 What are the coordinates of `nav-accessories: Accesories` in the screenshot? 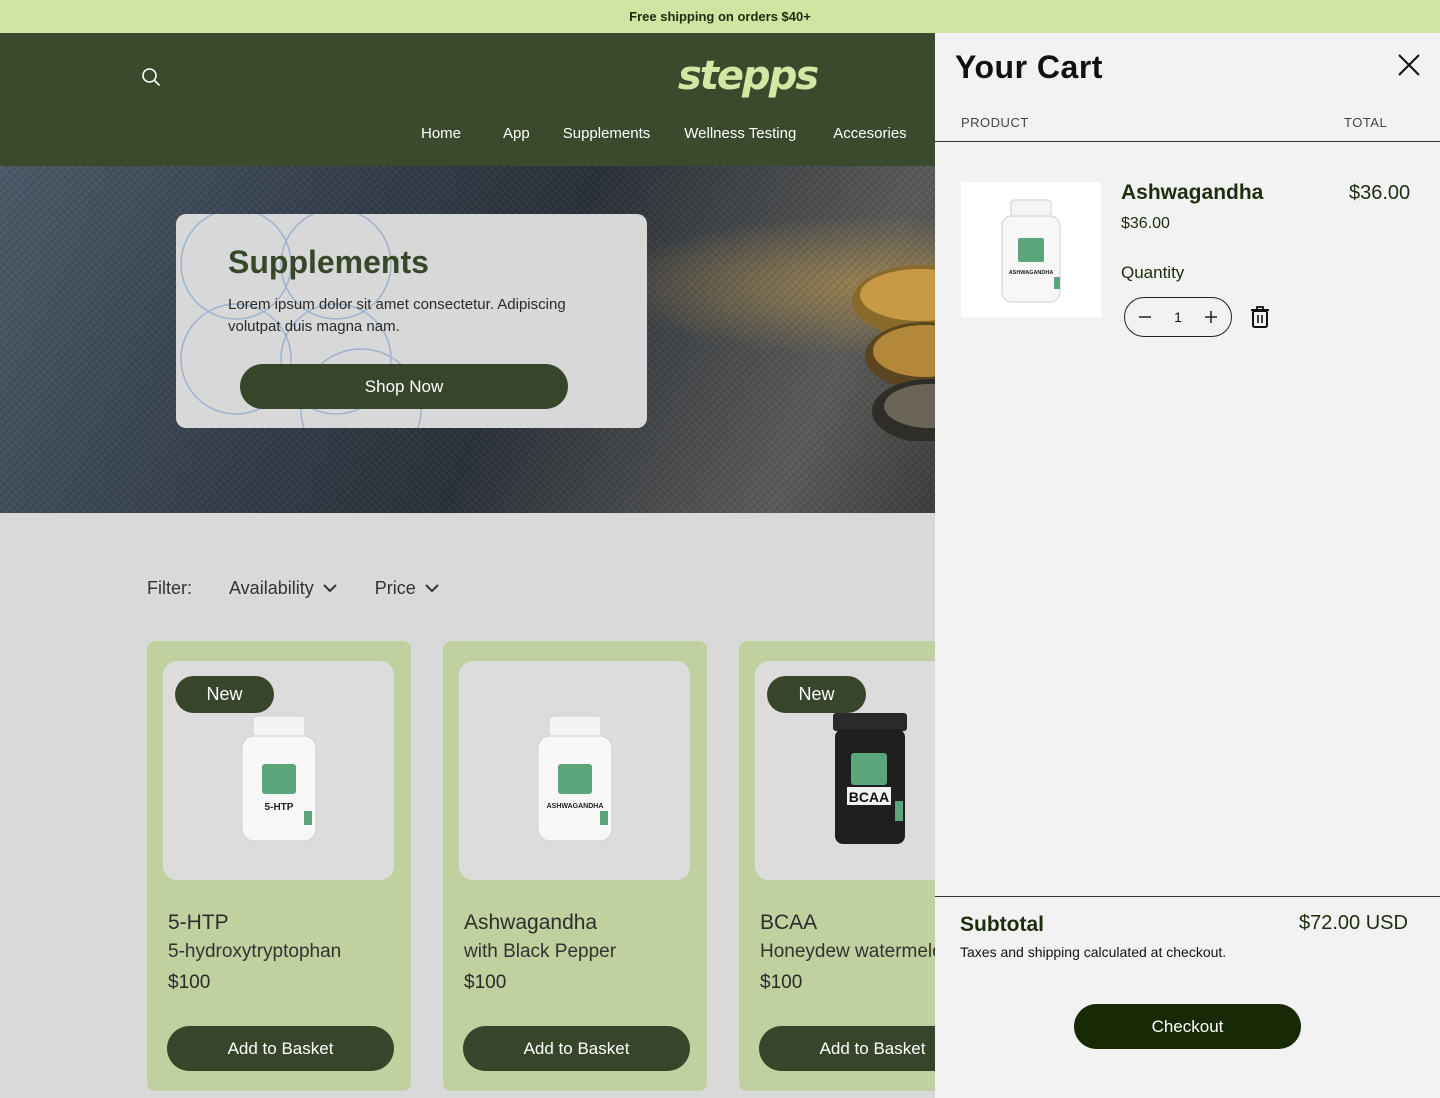 It's located at (869, 133).